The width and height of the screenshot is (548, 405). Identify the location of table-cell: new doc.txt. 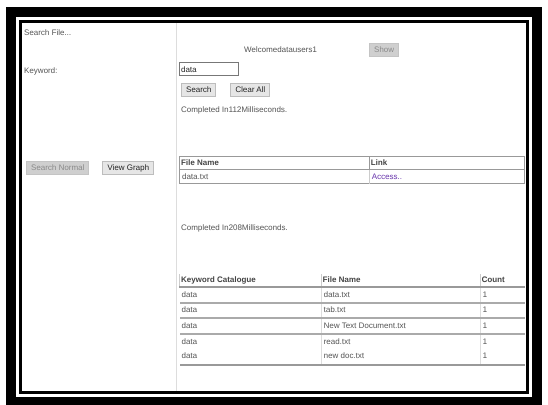
(400, 356).